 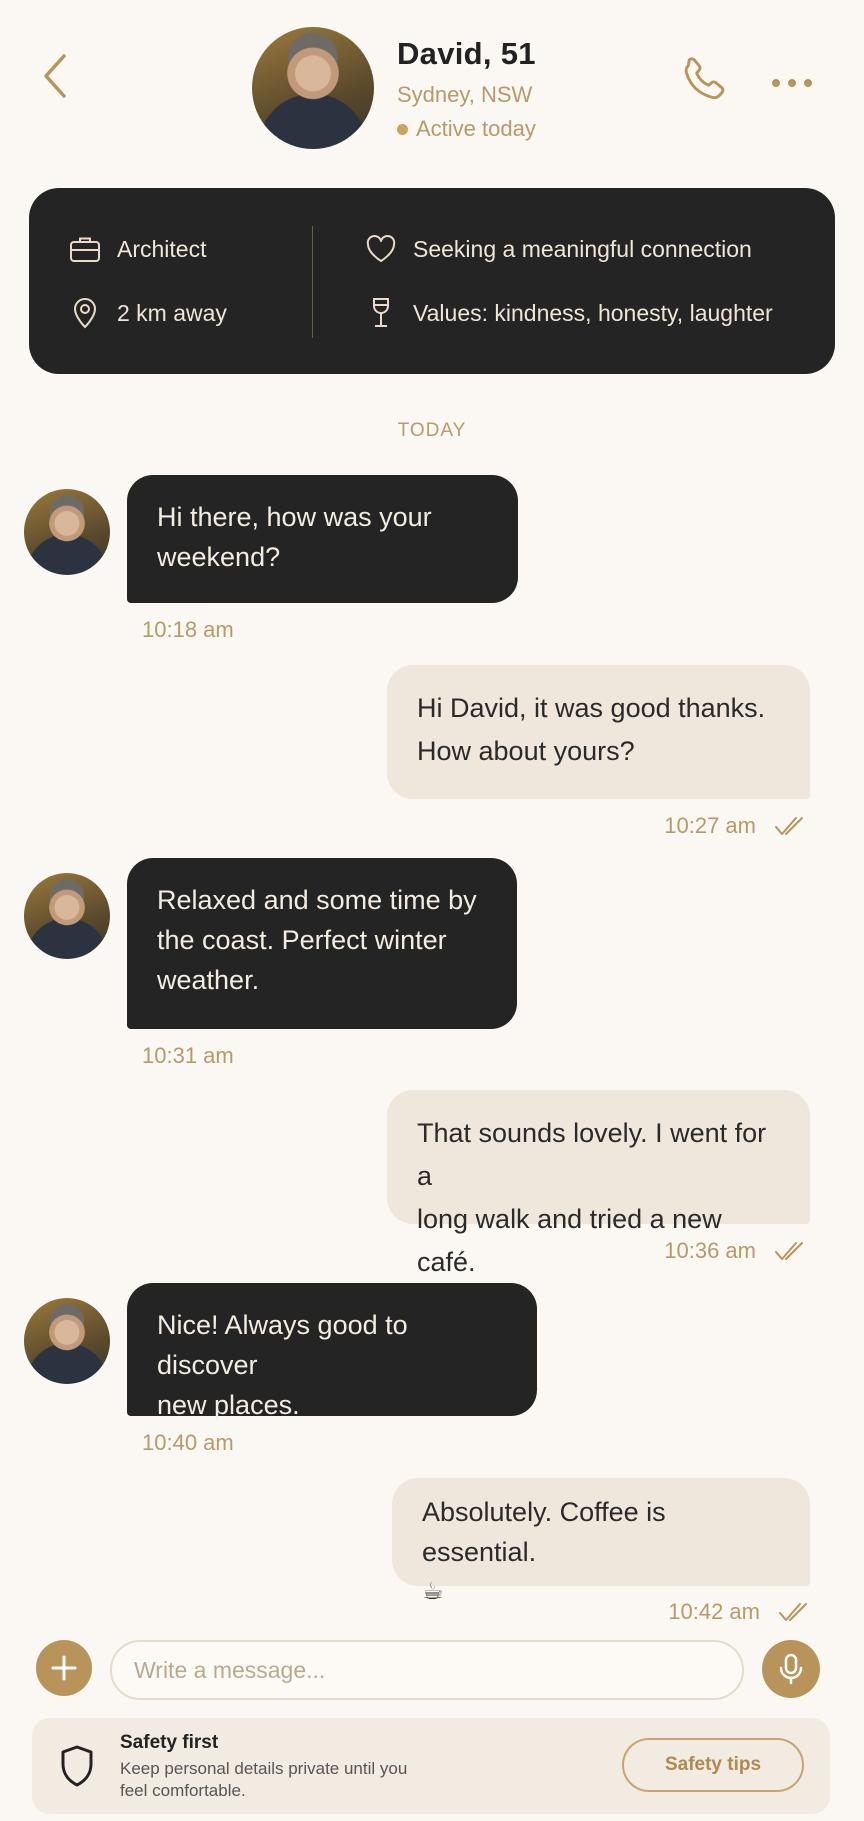 What do you see at coordinates (432, 430) in the screenshot?
I see `date-separator: TODAY` at bounding box center [432, 430].